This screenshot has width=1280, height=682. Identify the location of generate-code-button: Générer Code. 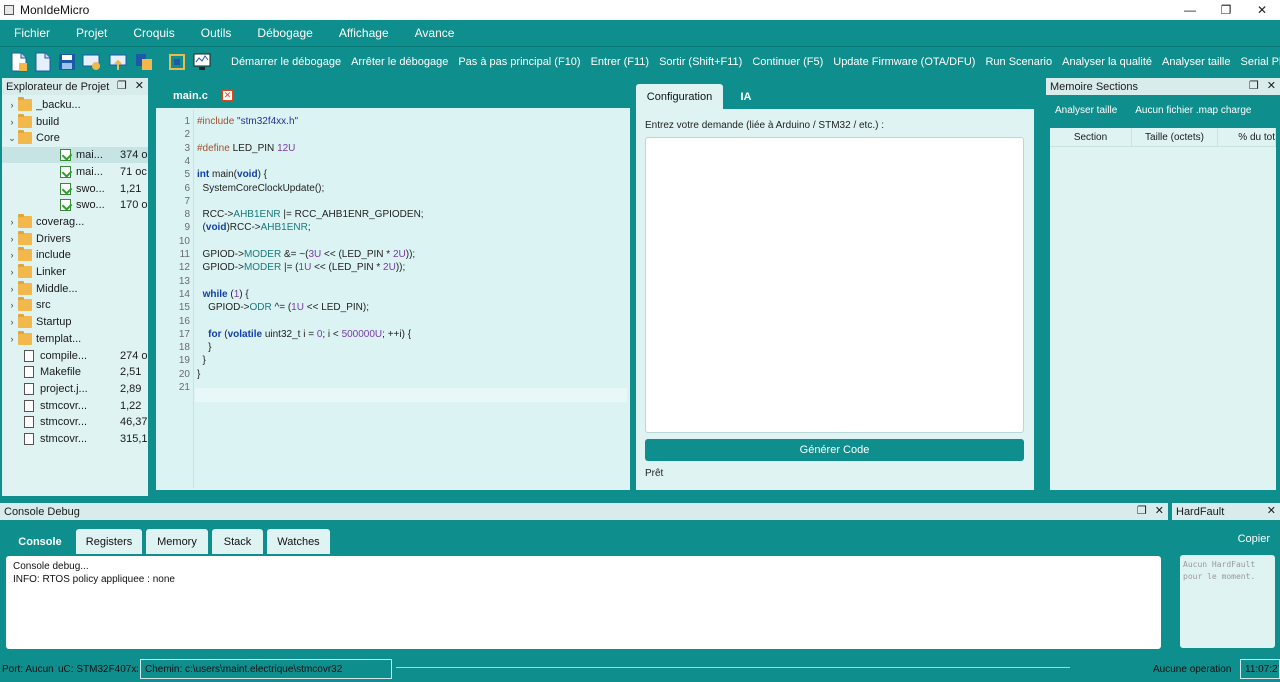
(834, 450).